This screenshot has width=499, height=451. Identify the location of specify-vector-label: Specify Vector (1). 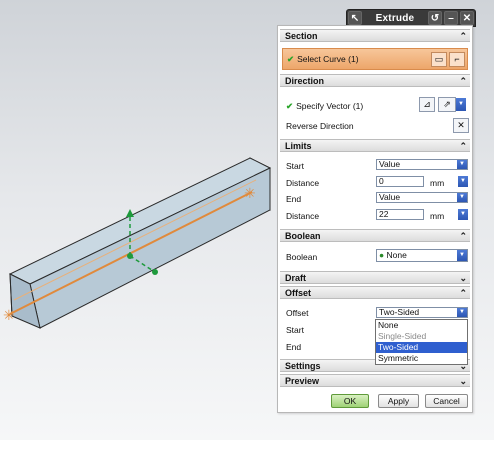
(330, 106).